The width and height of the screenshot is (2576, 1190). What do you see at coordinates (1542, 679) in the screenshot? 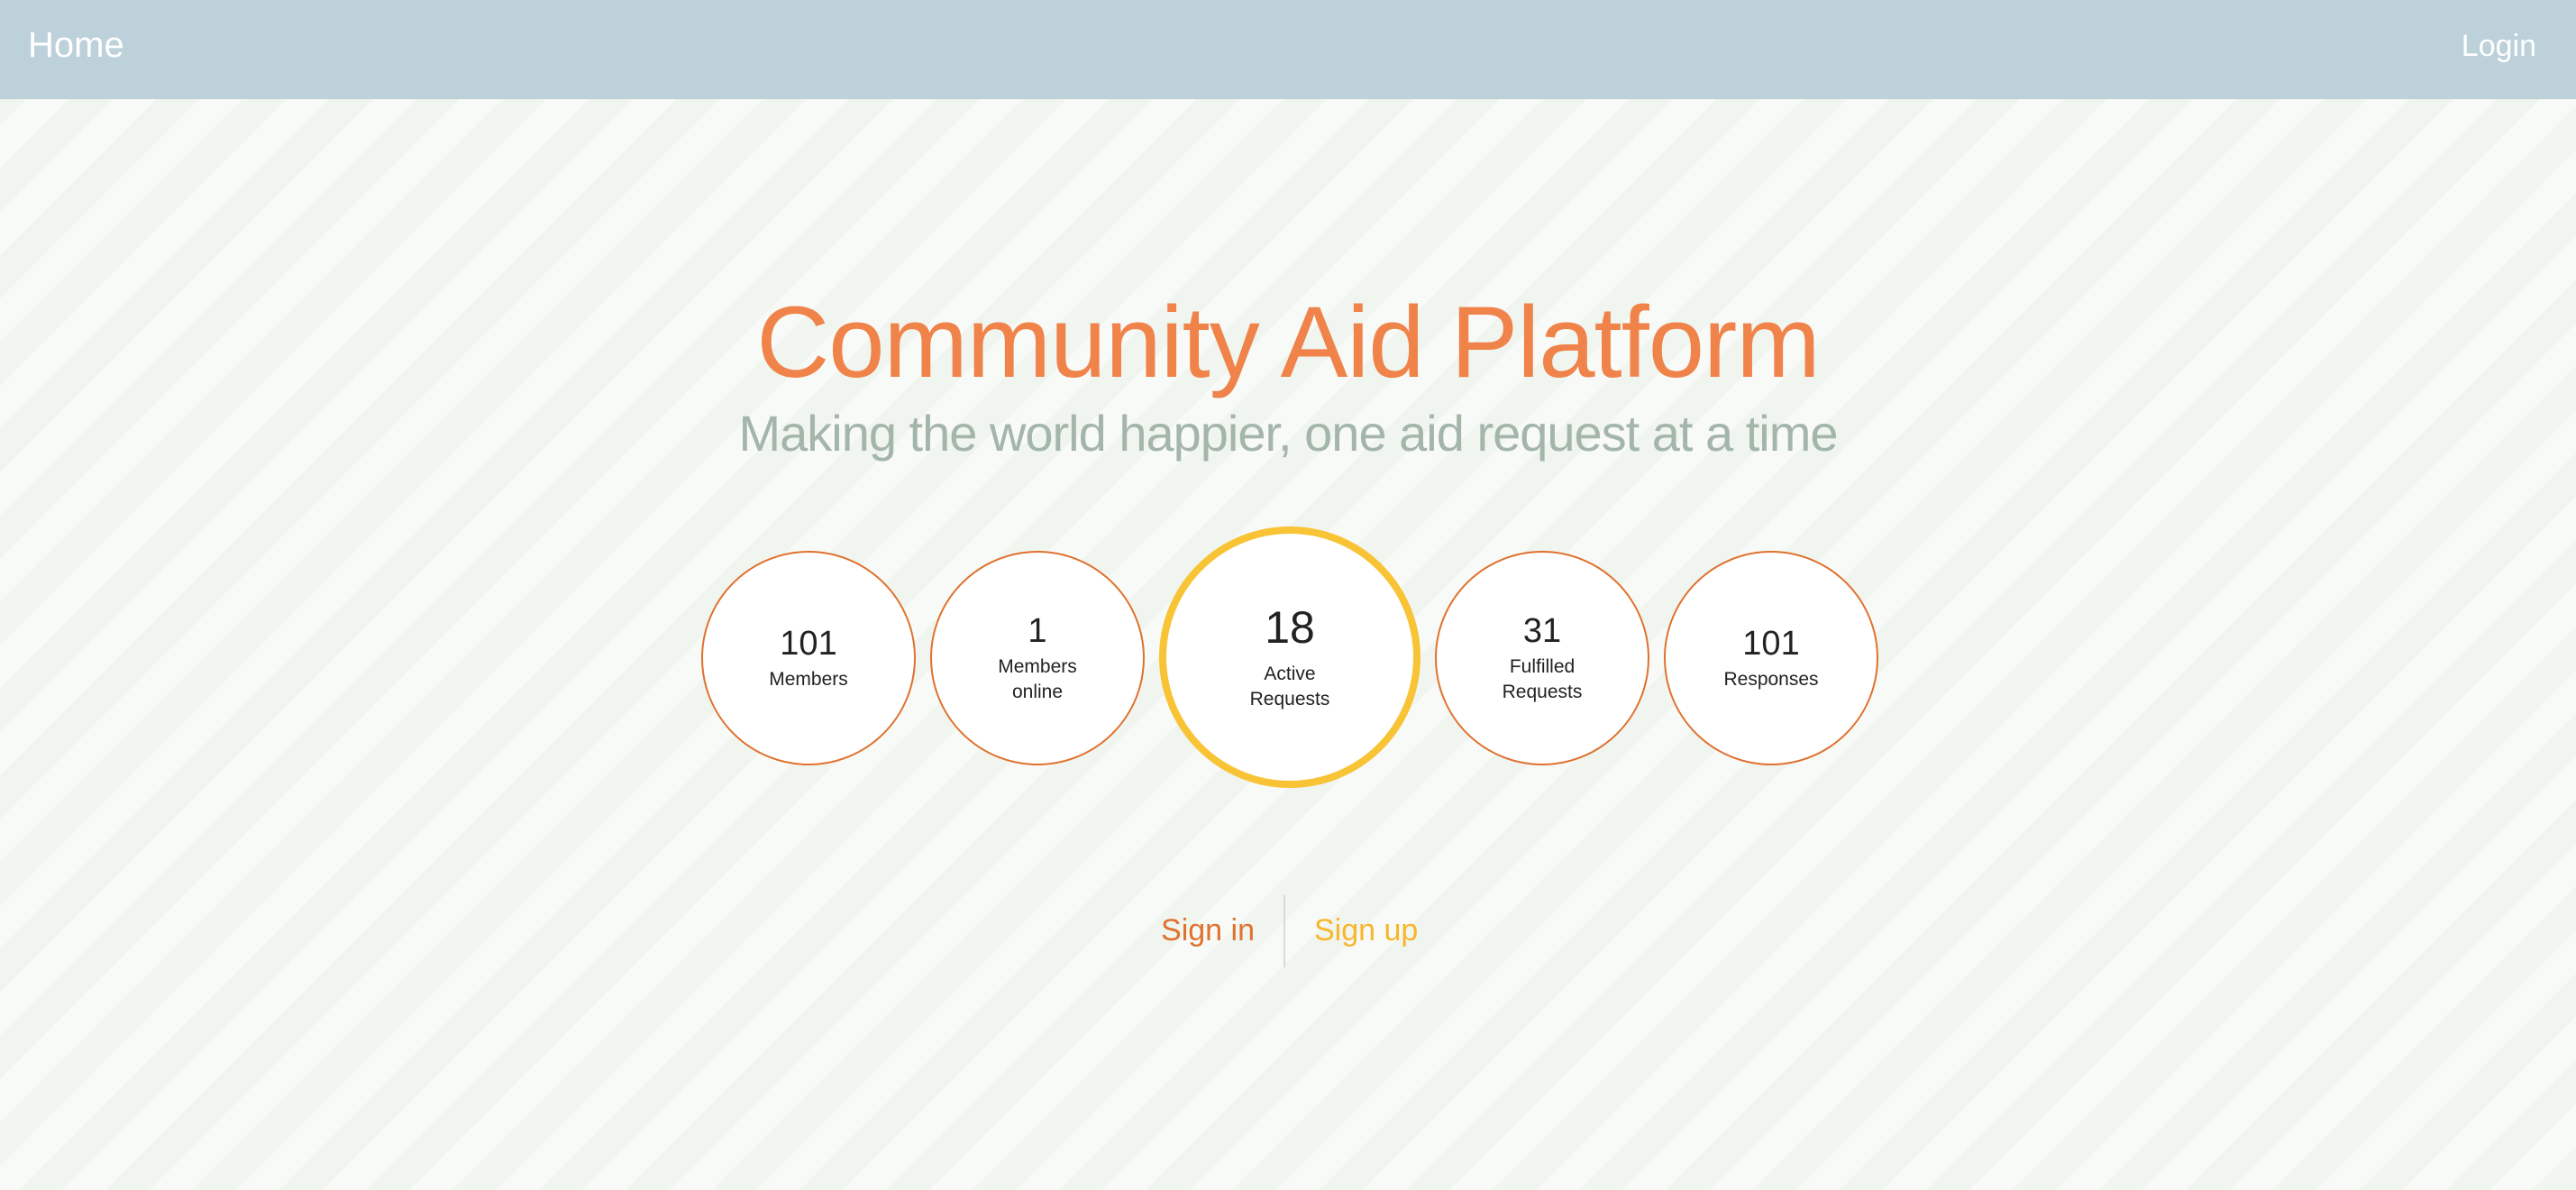
I see `stat-label: Fulfilled Requests` at bounding box center [1542, 679].